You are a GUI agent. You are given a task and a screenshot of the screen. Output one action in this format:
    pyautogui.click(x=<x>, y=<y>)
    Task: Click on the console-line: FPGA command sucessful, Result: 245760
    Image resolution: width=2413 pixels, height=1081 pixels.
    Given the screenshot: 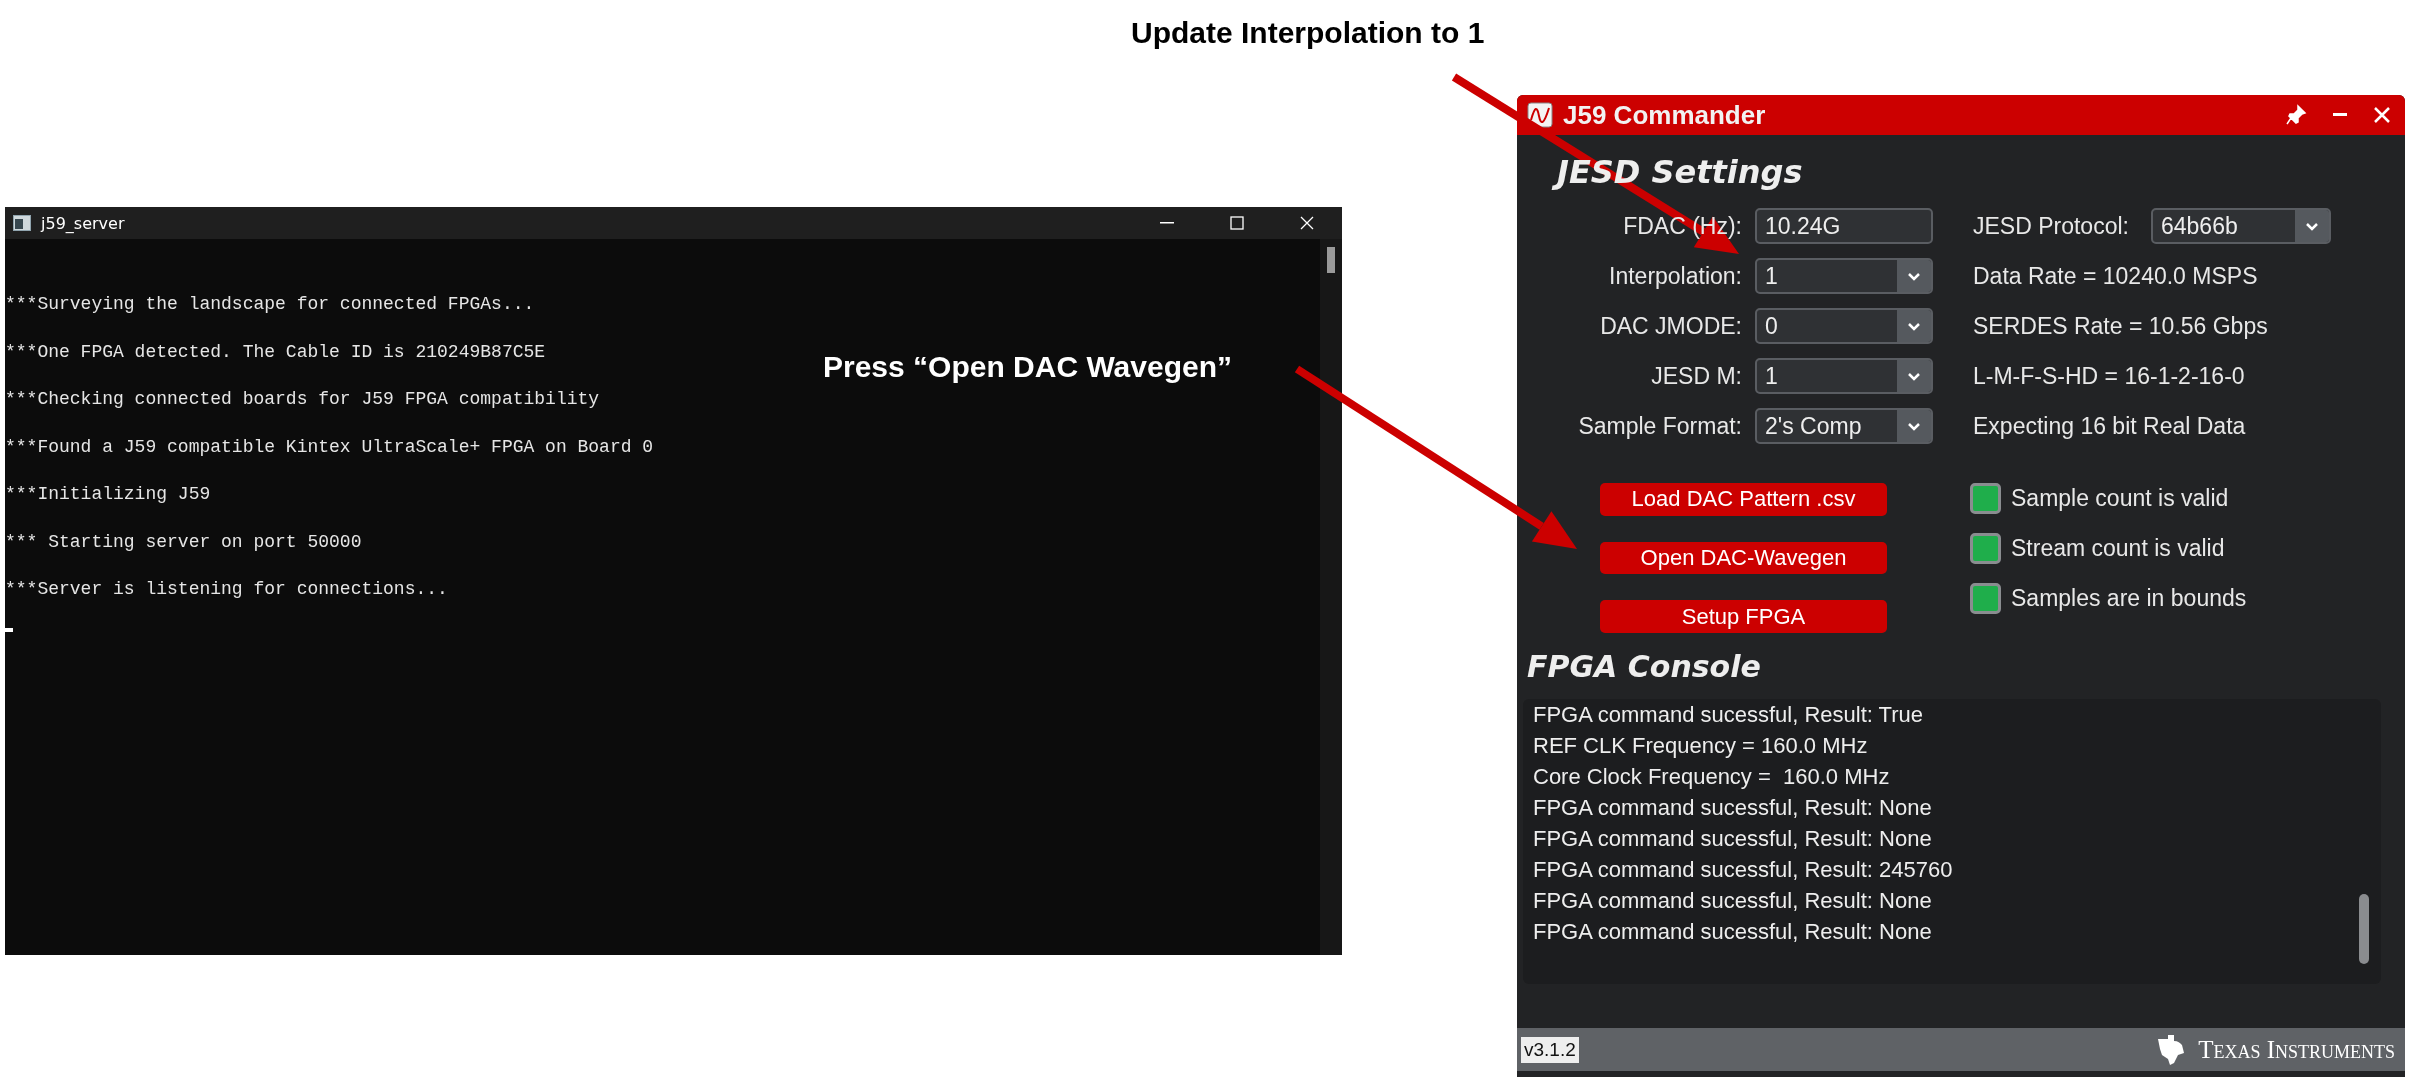 What is the action you would take?
    pyautogui.click(x=1743, y=870)
    